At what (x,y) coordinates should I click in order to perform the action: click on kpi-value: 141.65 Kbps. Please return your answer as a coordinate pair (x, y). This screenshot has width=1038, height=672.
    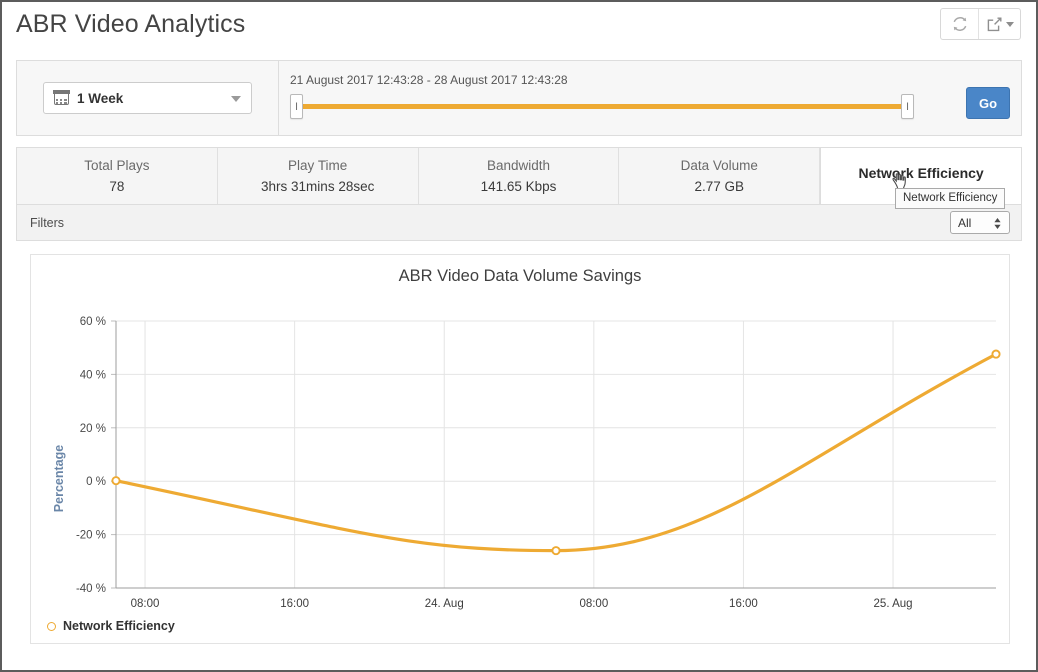
    Looking at the image, I should click on (518, 186).